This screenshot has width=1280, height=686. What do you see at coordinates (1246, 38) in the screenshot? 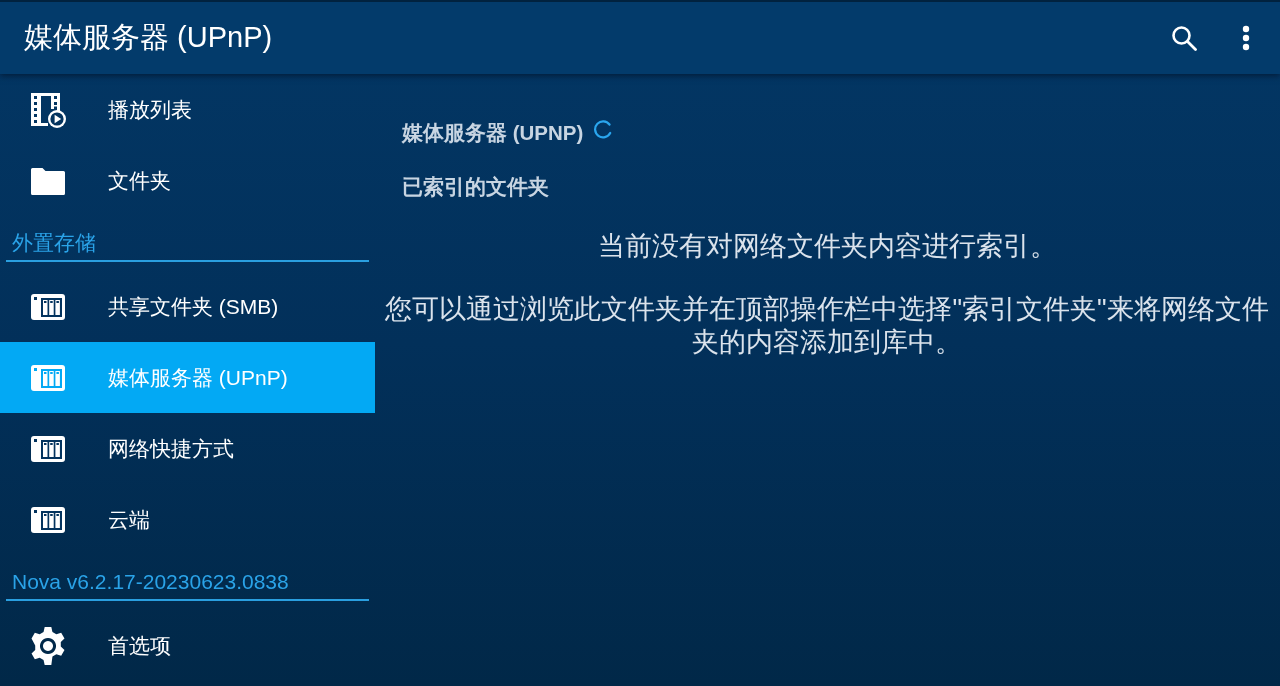
I see `more-vertical-icon` at bounding box center [1246, 38].